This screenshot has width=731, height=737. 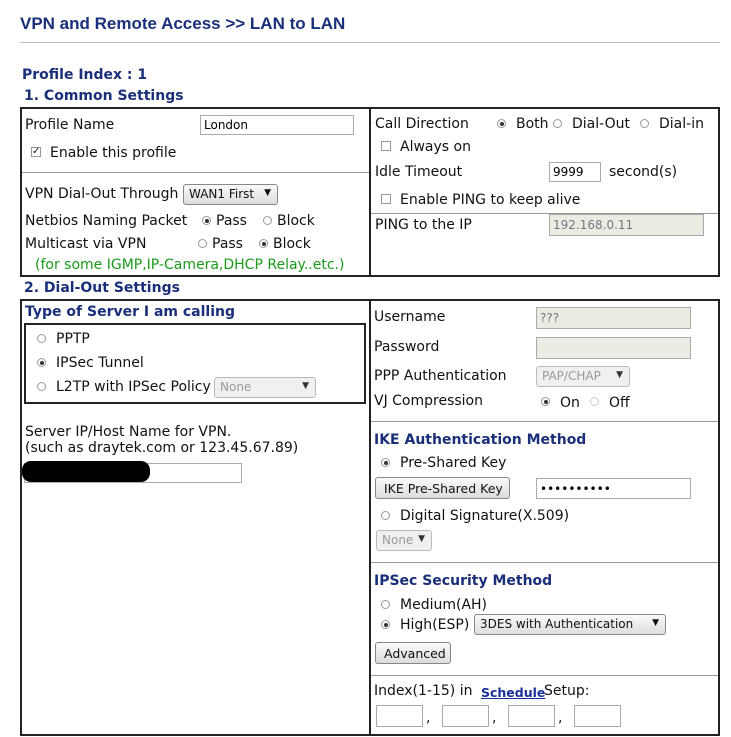 What do you see at coordinates (532, 124) in the screenshot?
I see `call-direction-both-label: Both` at bounding box center [532, 124].